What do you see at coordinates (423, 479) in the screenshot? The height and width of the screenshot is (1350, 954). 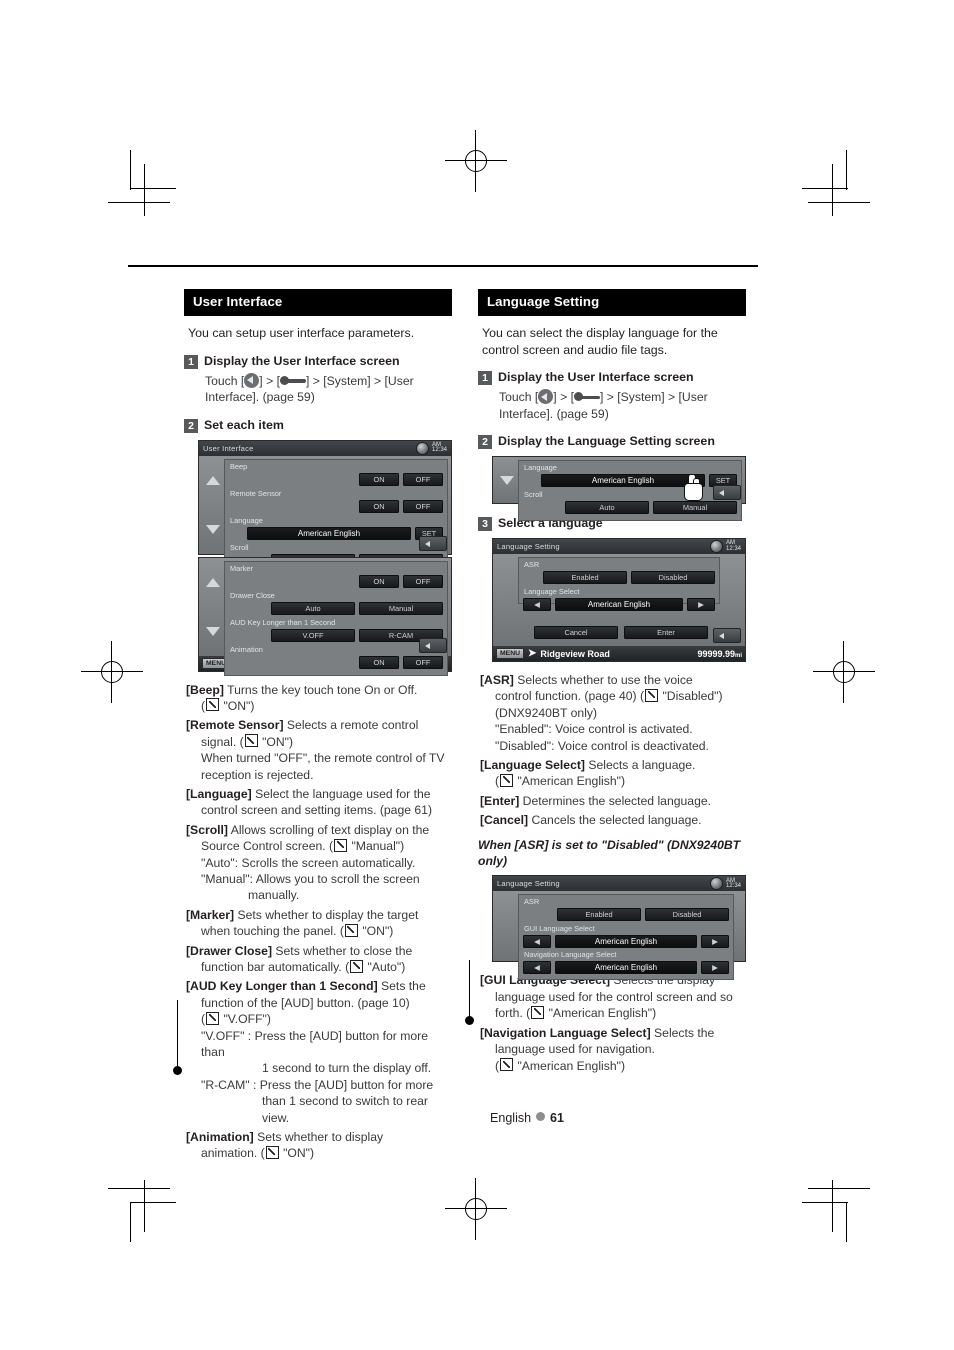 I see `beep-off-button: OFF` at bounding box center [423, 479].